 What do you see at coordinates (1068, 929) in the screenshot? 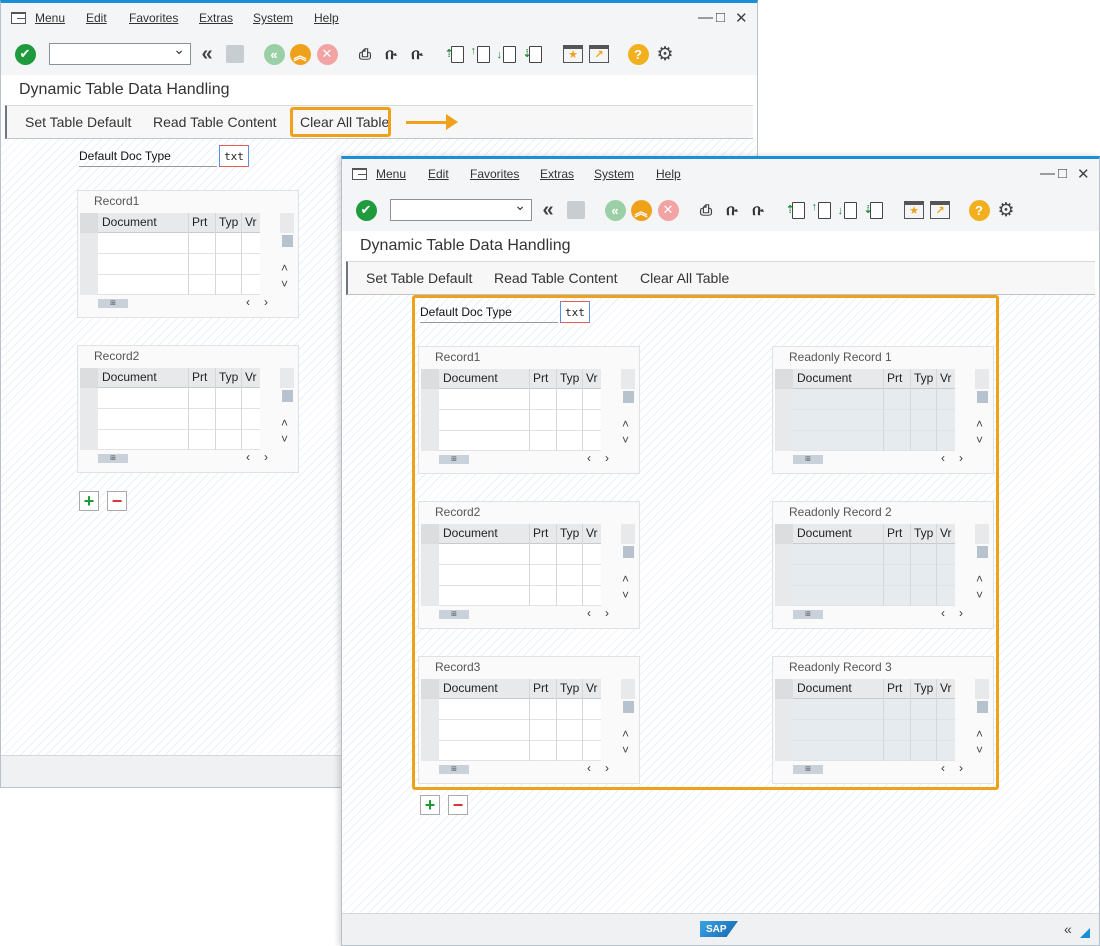
I see `collapse-status-icon: «` at bounding box center [1068, 929].